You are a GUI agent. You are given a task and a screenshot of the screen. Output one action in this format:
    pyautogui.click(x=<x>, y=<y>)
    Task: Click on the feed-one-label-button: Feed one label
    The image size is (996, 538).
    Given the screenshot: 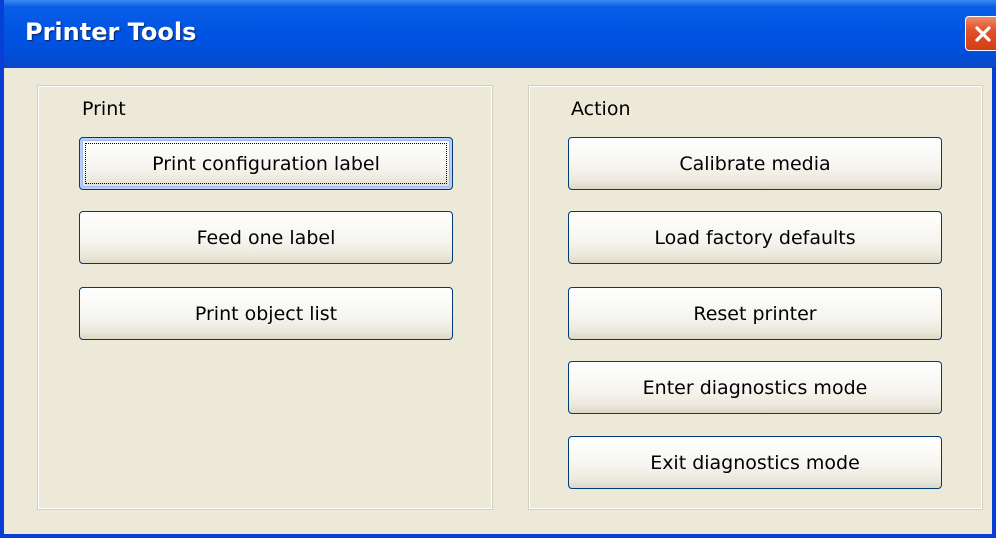 What is the action you would take?
    pyautogui.click(x=266, y=237)
    